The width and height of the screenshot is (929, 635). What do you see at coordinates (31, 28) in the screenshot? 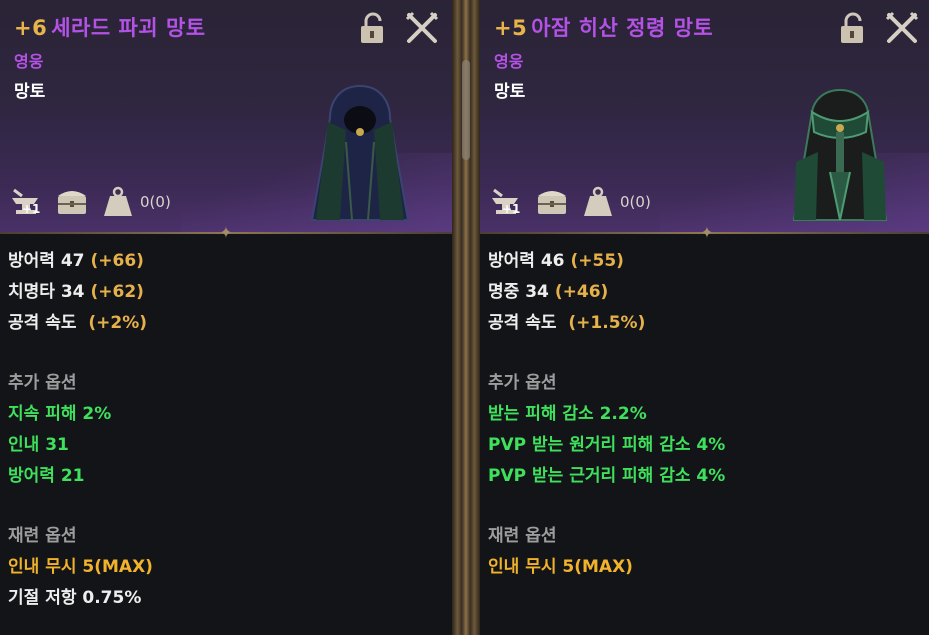
I see `enhance-level: +6` at bounding box center [31, 28].